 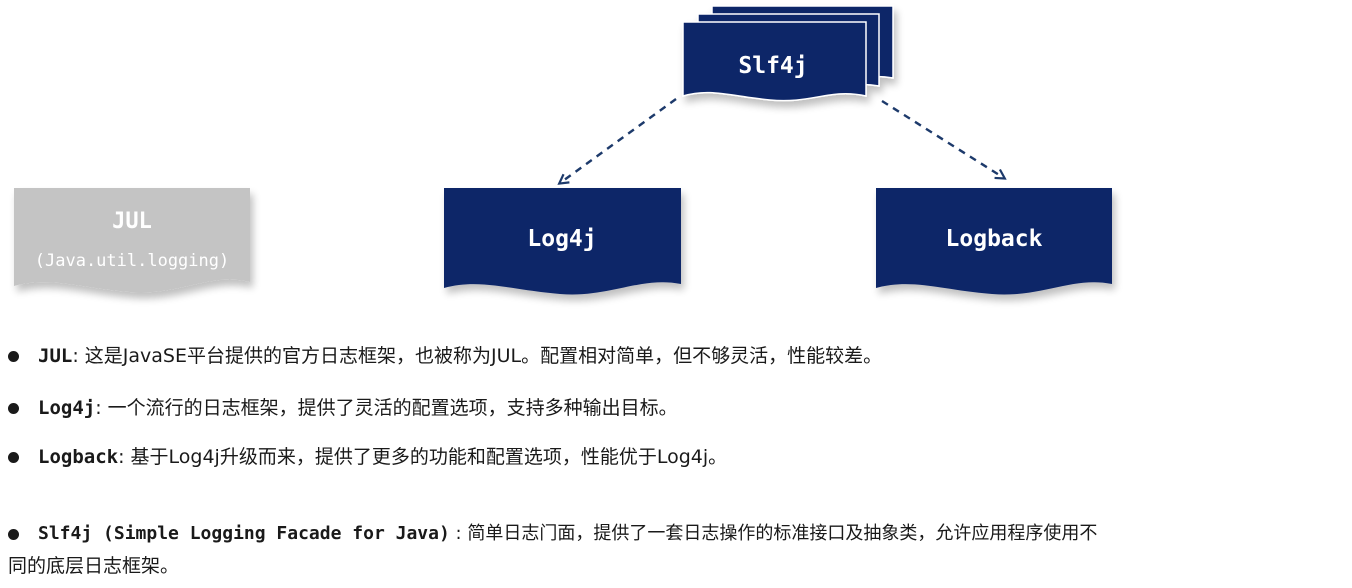 I want to click on bullet-description: 简单日志门面，提供了一套日志操作的标准接口及抽象类，允许应用程序使用不, so click(x=782, y=533).